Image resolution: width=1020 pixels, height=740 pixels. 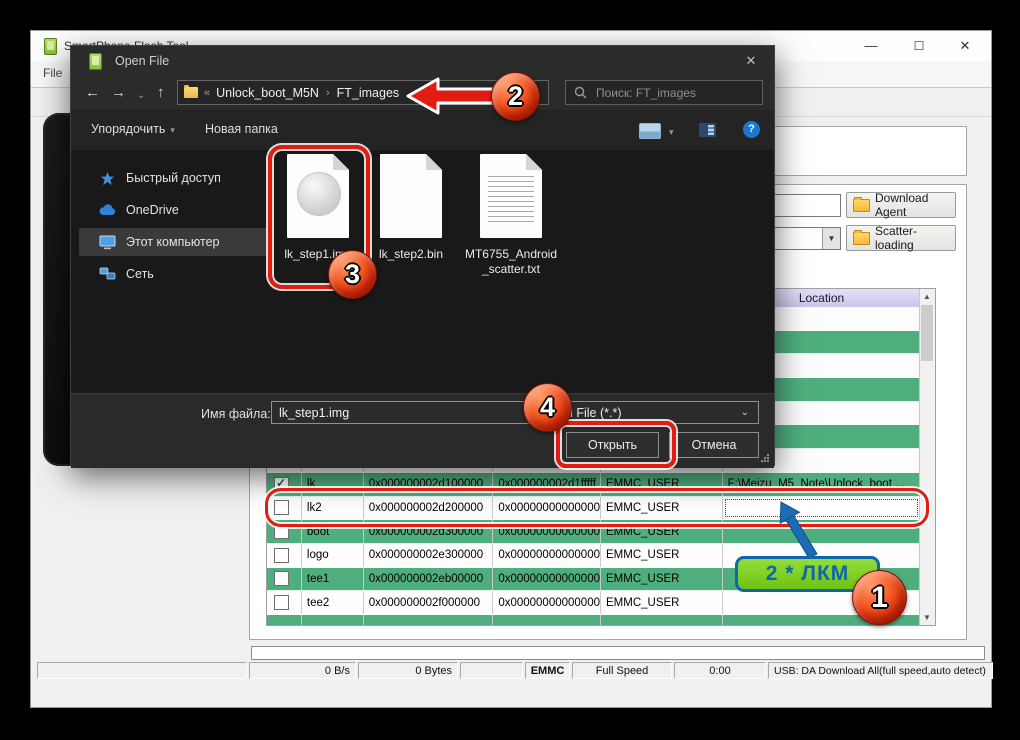 I want to click on file-icon-txt, so click(x=511, y=196).